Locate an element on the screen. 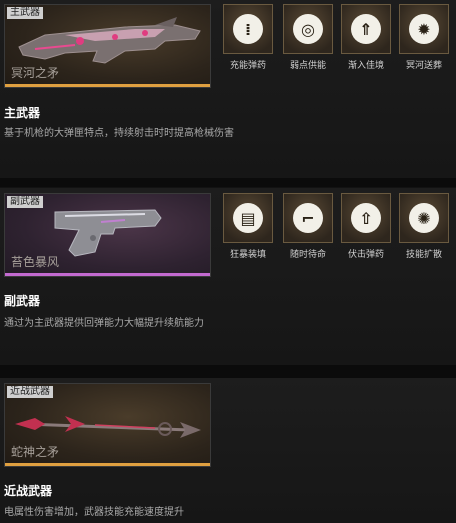 Image resolution: width=456 pixels, height=523 pixels. skill-icon-box: ◎ is located at coordinates (308, 29).